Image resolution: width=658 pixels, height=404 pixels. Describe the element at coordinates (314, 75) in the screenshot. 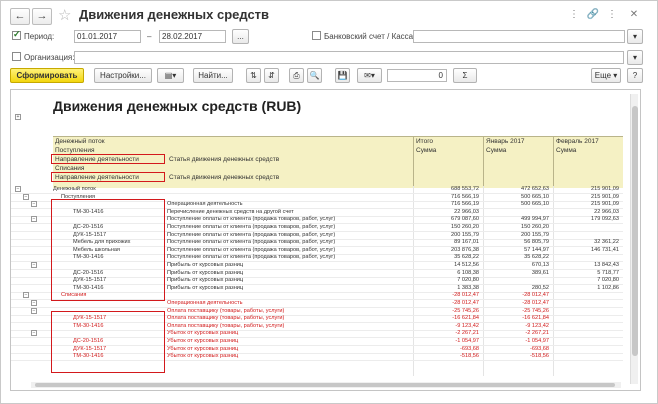

I see `preview-button: 🔍` at that location.